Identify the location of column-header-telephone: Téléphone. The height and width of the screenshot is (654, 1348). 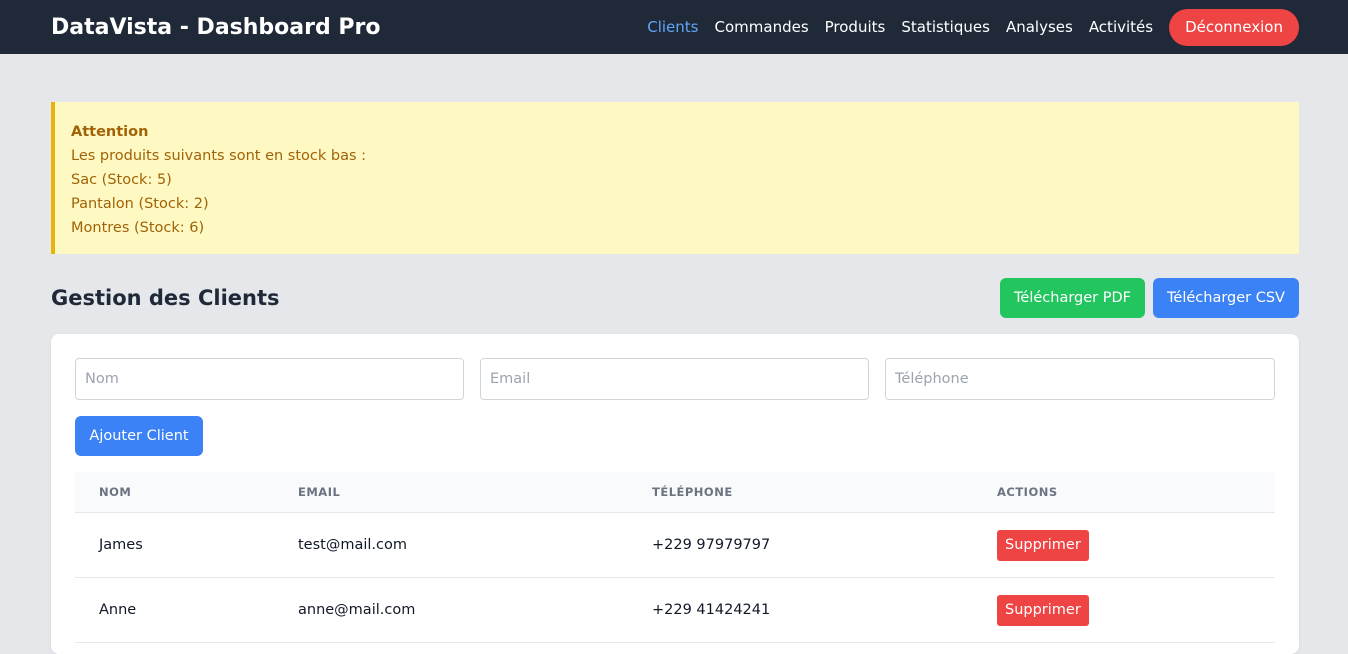
(692, 492).